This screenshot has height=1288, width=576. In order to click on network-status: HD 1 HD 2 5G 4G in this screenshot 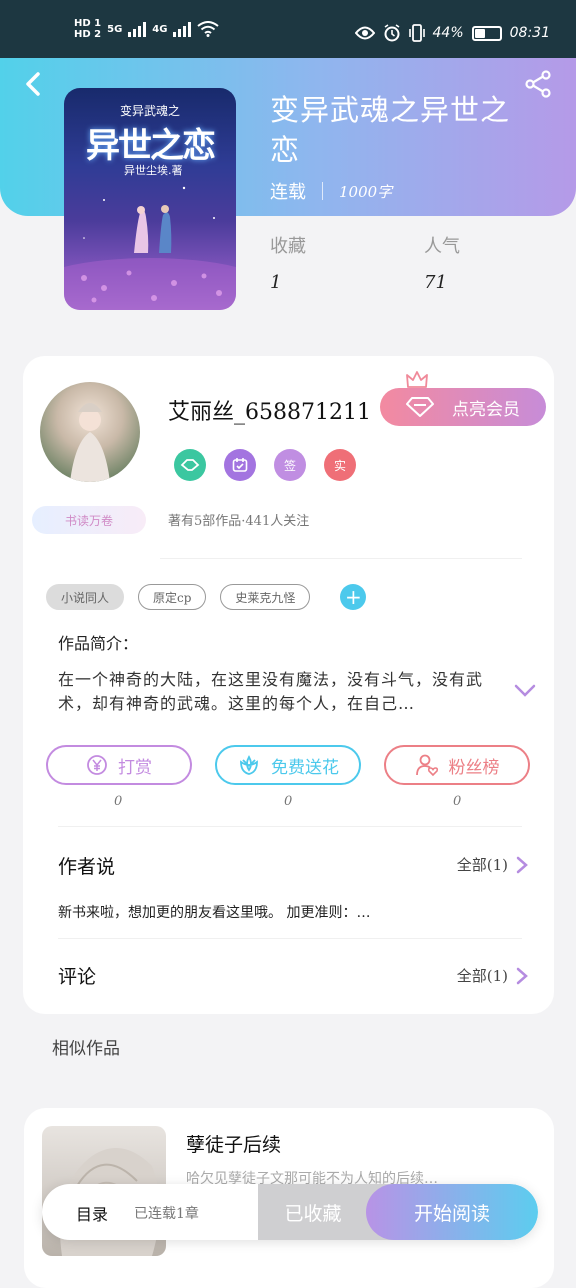, I will do `click(147, 29)`.